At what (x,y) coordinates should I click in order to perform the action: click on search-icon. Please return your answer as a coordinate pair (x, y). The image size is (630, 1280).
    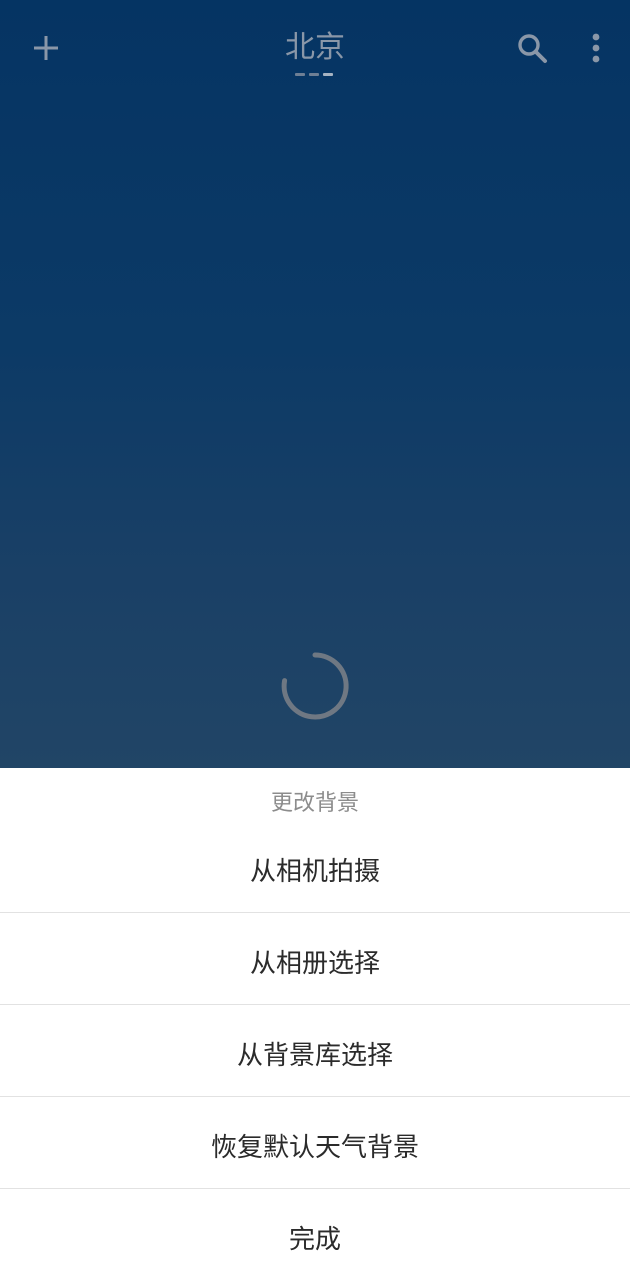
    Looking at the image, I should click on (532, 48).